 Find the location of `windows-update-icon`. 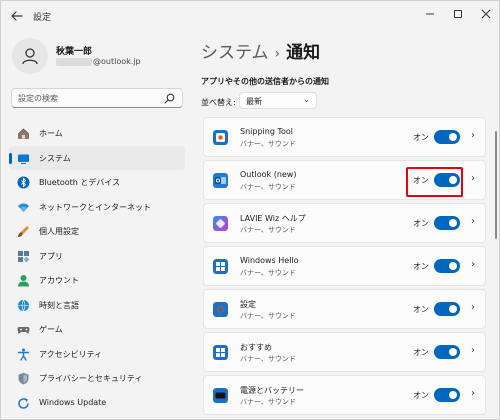

windows-update-icon is located at coordinates (23, 403).